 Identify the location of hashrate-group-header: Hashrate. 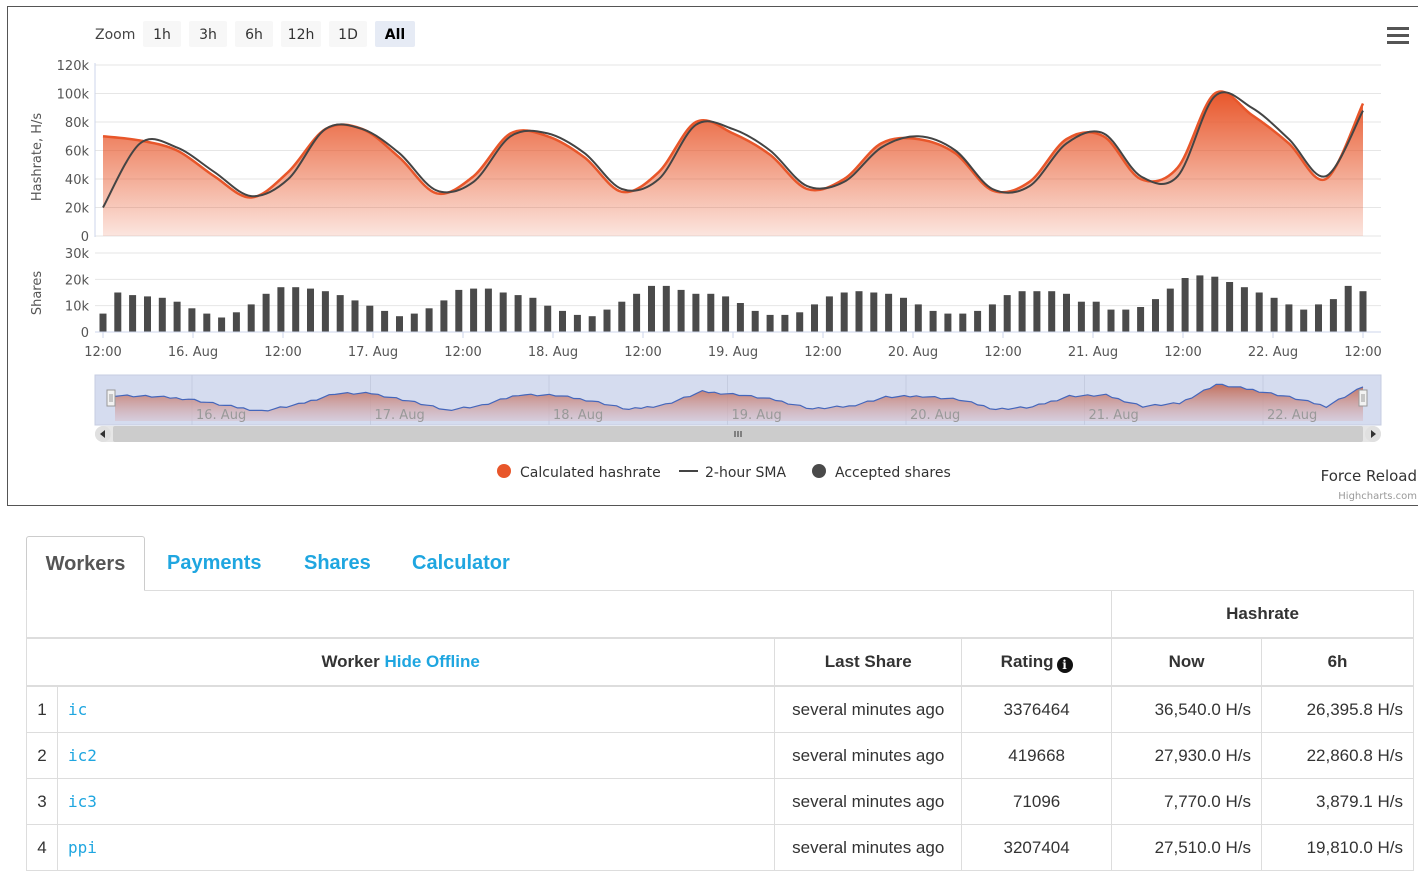
(1262, 614).